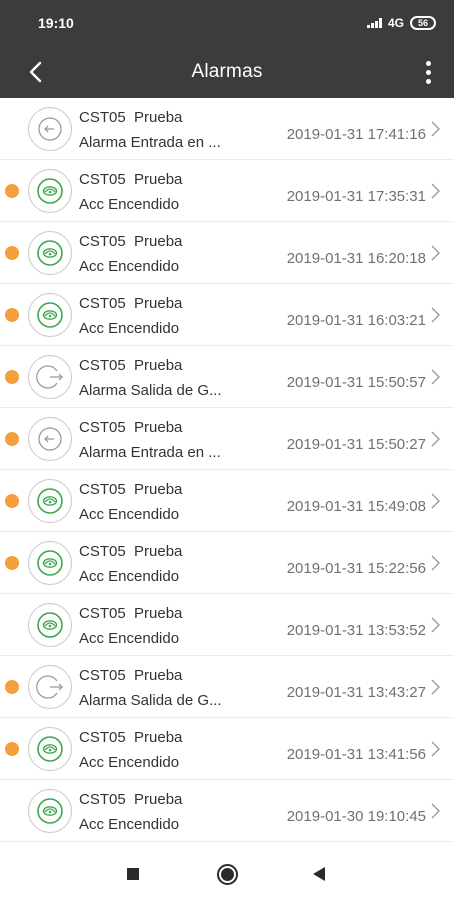 Image resolution: width=454 pixels, height=900 pixels. What do you see at coordinates (356, 692) in the screenshot?
I see `alarm-datetime: 2019-01-31 13:43:27` at bounding box center [356, 692].